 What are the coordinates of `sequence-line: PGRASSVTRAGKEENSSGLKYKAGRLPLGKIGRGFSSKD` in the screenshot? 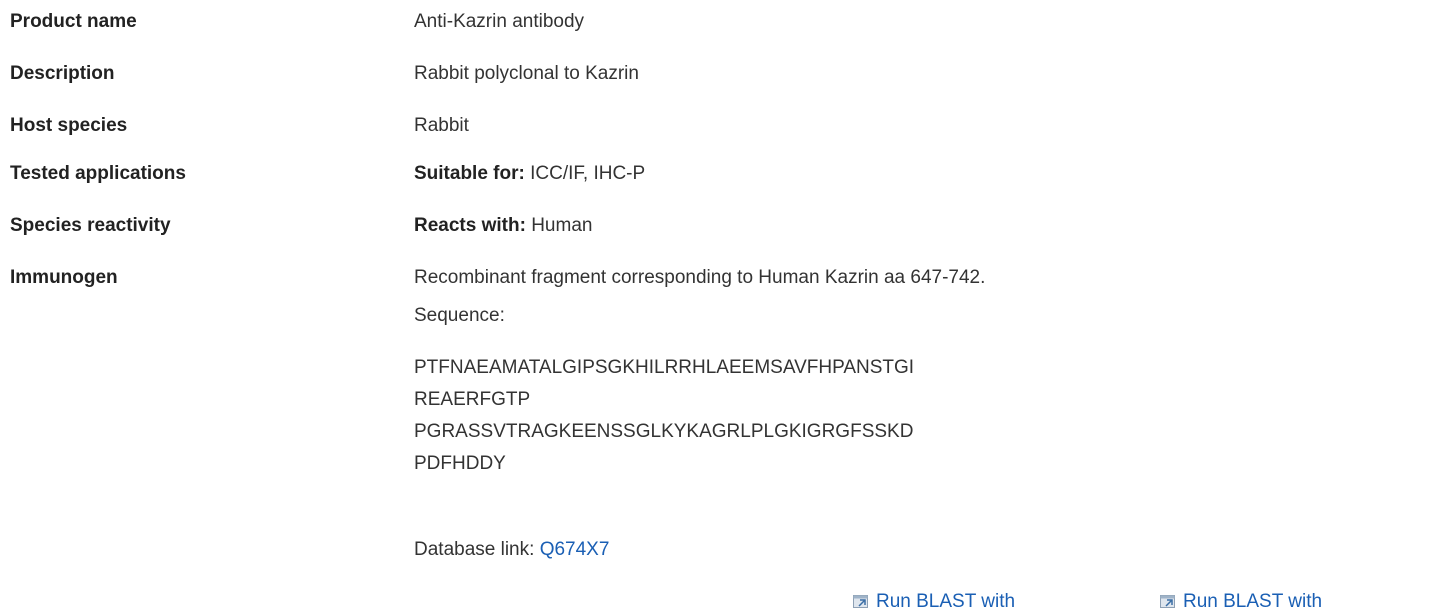 It's located at (664, 431).